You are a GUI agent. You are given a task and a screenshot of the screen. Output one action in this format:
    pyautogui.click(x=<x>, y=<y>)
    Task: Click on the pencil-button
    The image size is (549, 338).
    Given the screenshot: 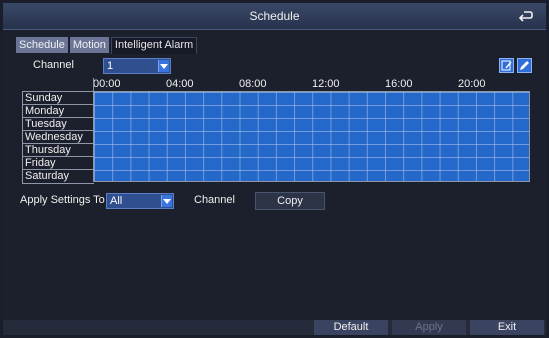 What is the action you would take?
    pyautogui.click(x=524, y=65)
    